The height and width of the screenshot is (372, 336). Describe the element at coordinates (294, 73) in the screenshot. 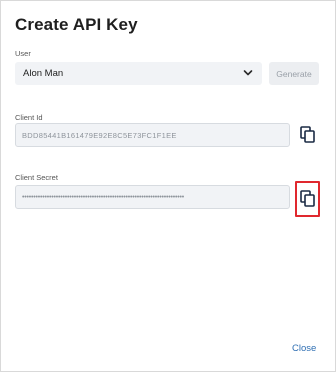

I see `generate-button: Generate` at that location.